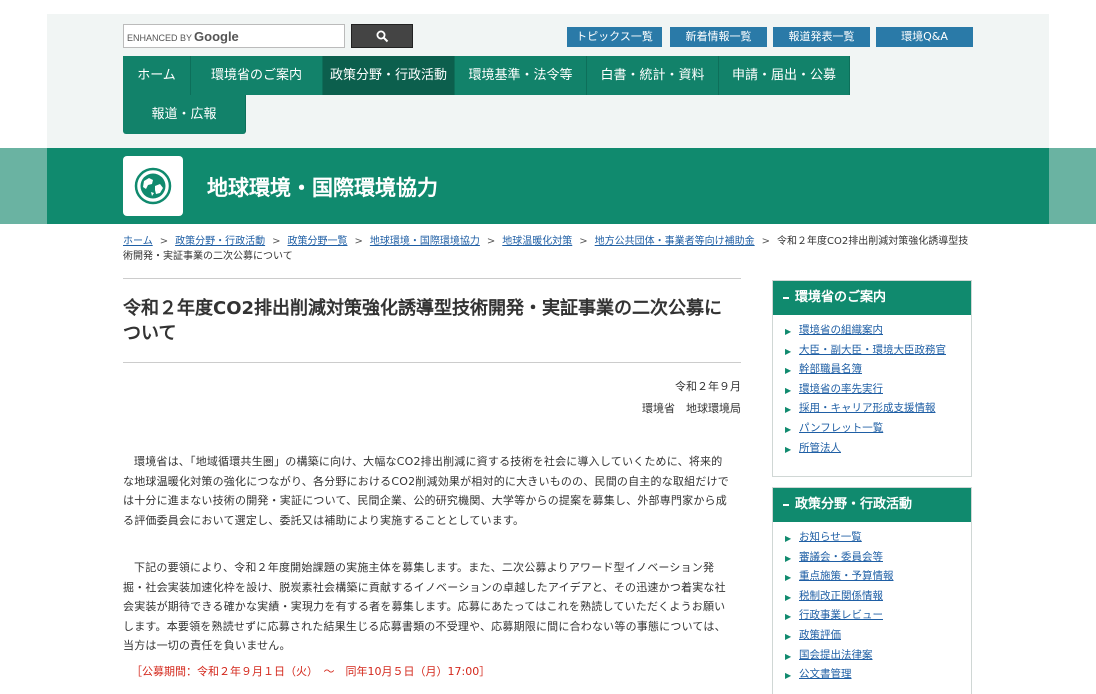  I want to click on search-input: ENHANCED BY Google, so click(234, 36).